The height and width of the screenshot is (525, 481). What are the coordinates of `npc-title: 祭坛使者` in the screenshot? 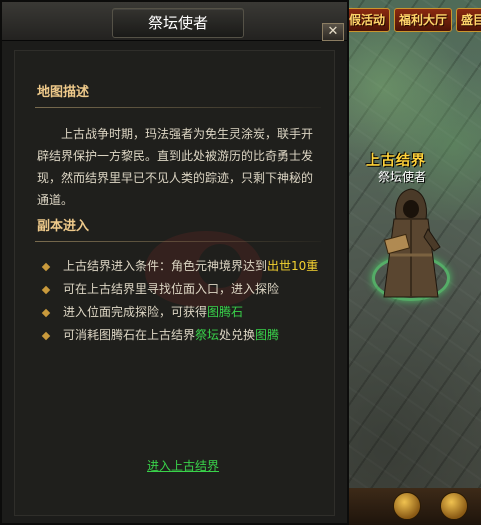 It's located at (402, 177).